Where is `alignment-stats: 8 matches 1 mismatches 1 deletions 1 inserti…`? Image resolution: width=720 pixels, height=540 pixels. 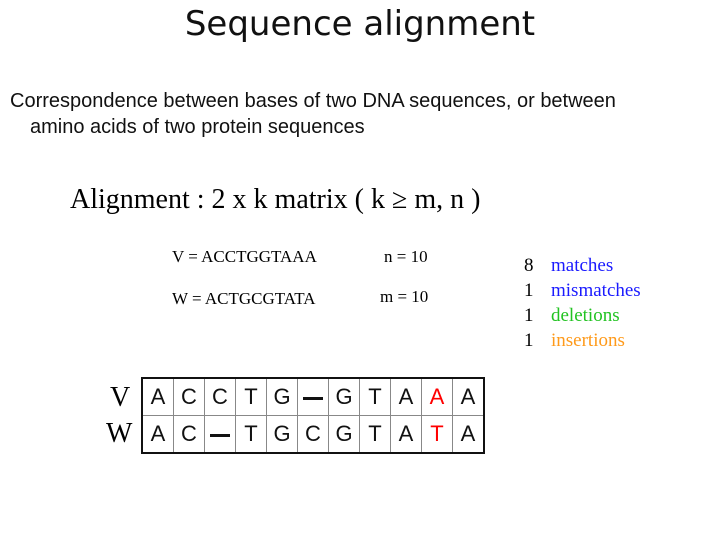 alignment-stats: 8 matches 1 mismatches 1 deletions 1 inserti… is located at coordinates (582, 303).